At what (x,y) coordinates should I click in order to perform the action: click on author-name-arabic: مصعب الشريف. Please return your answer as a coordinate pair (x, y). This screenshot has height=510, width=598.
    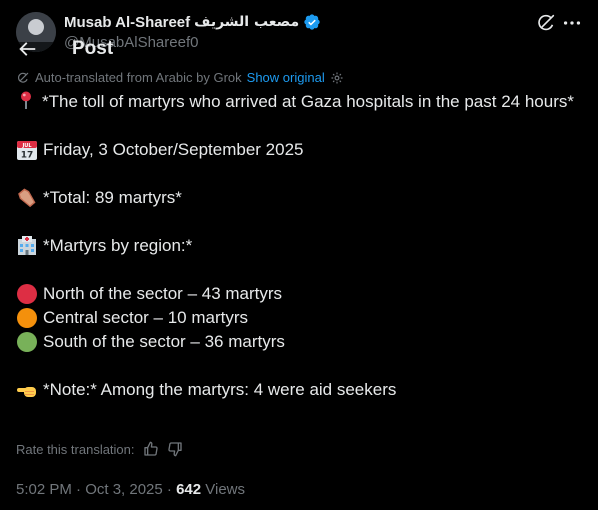
    Looking at the image, I should click on (246, 22).